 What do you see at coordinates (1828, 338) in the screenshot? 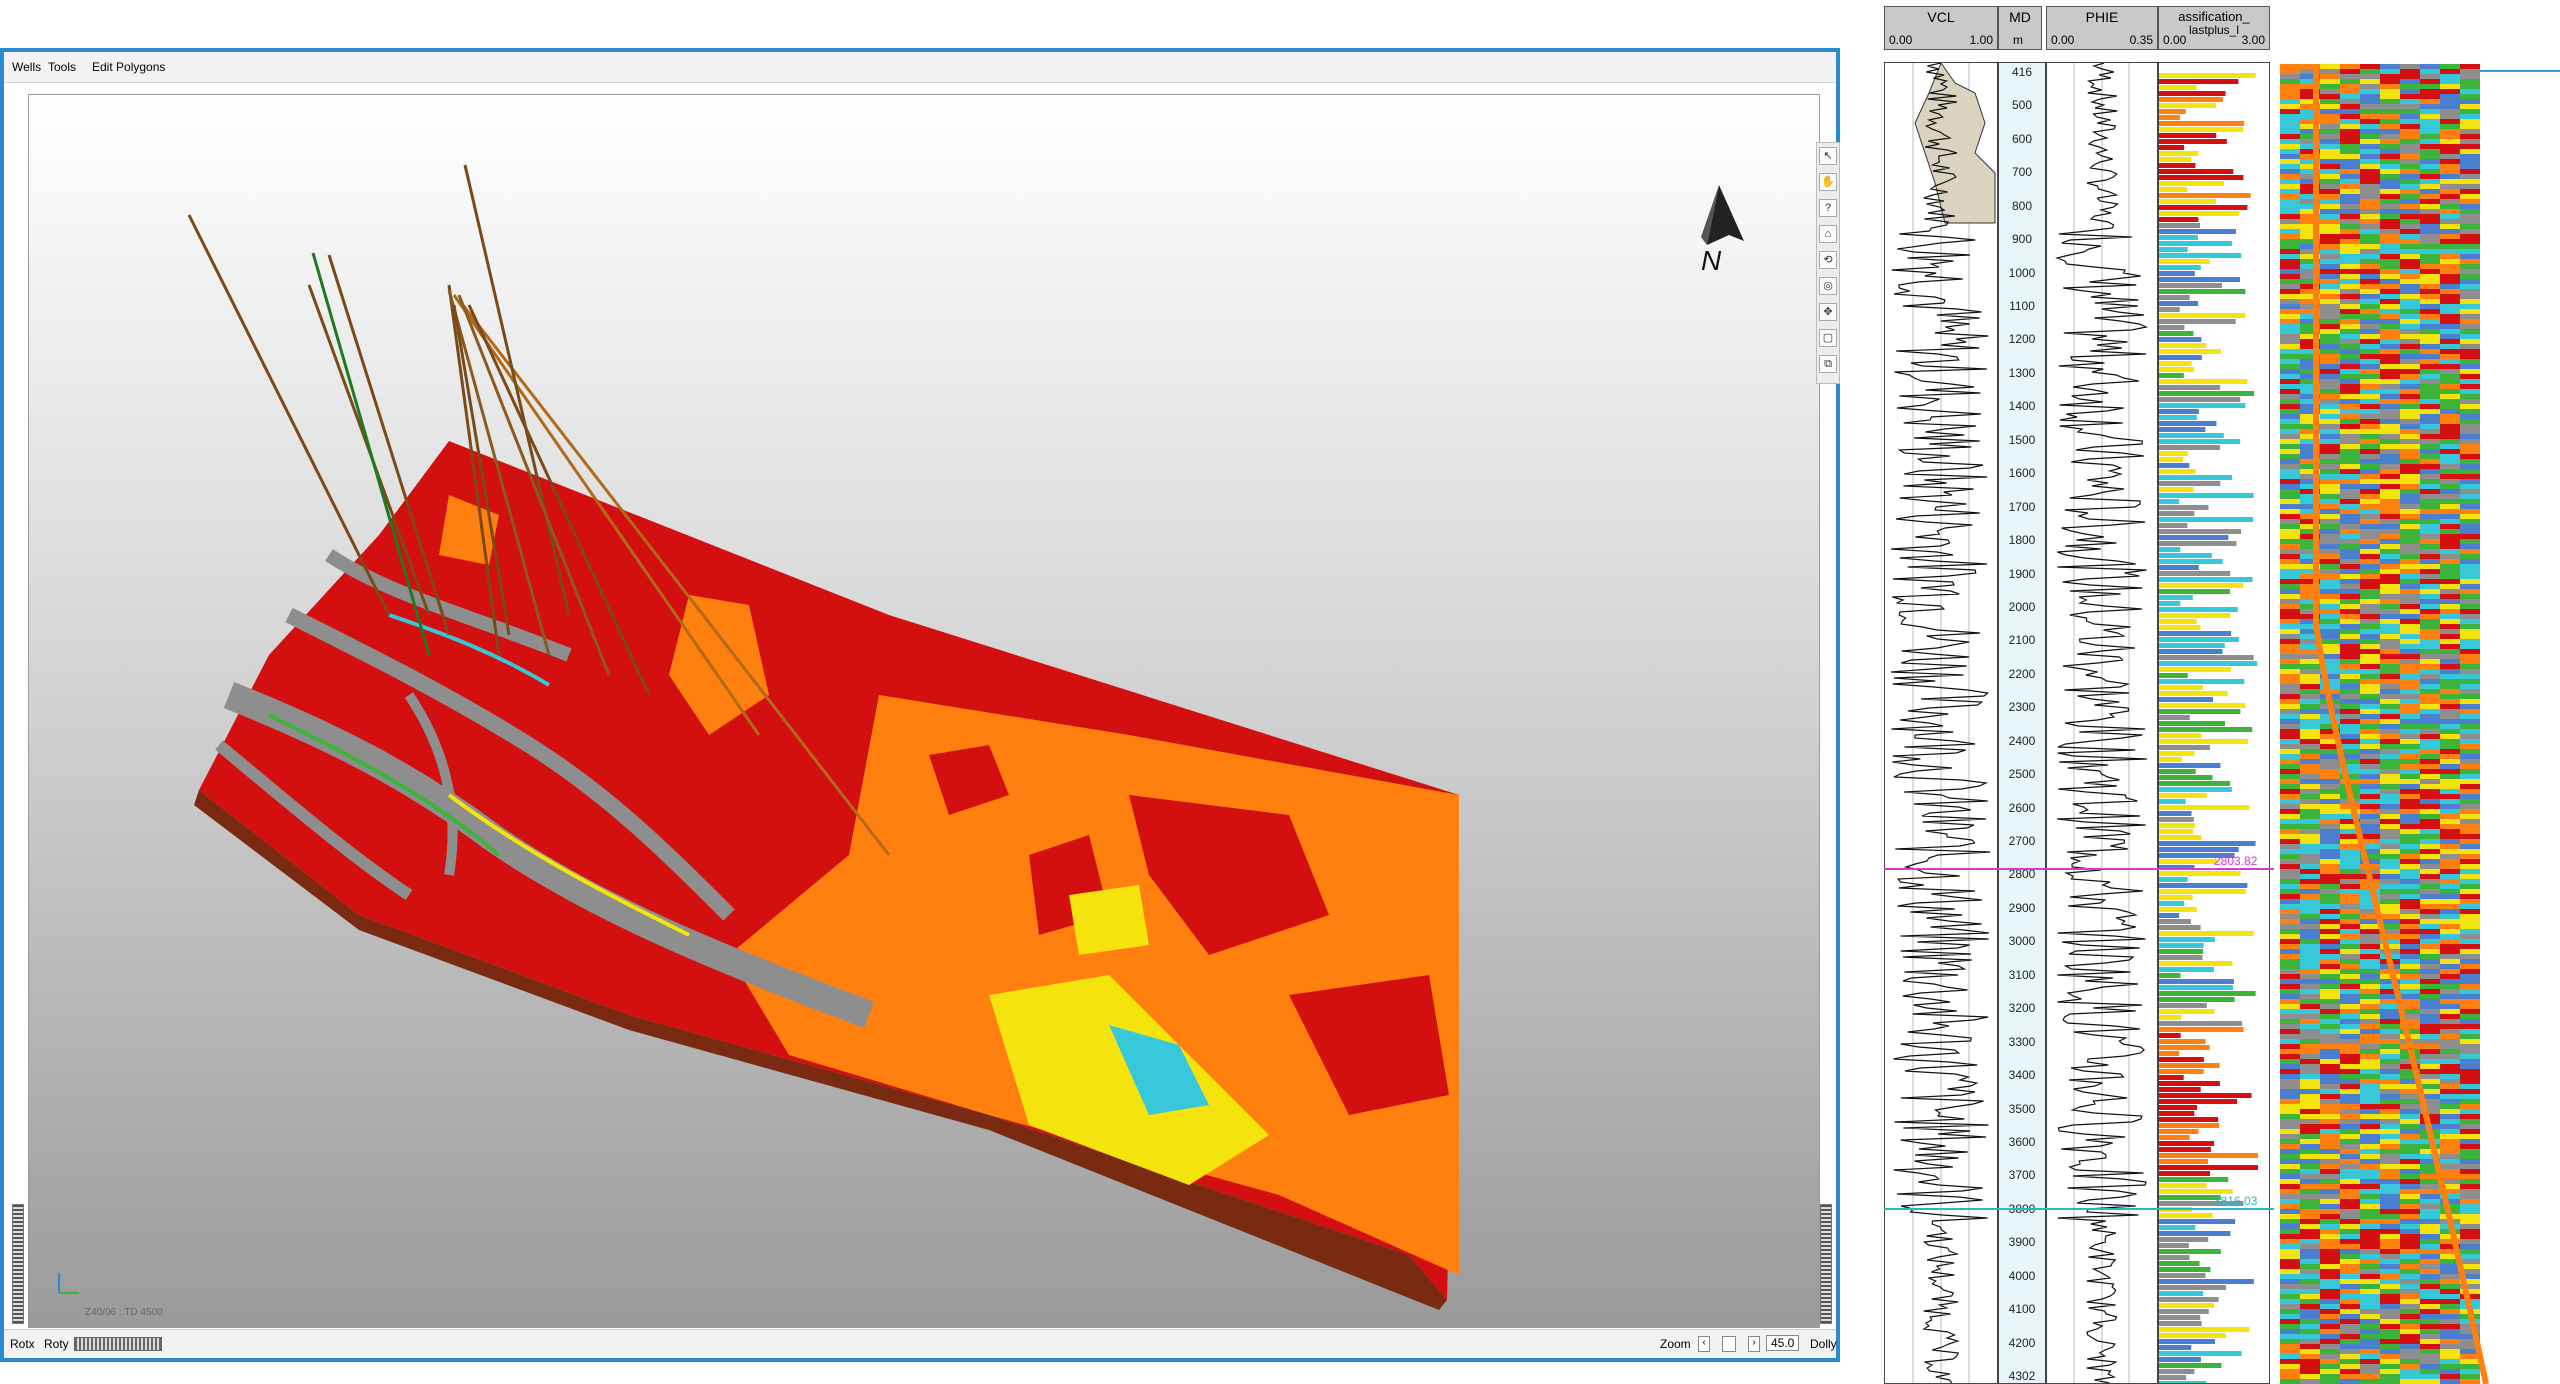
I see `select-icon: ▢` at bounding box center [1828, 338].